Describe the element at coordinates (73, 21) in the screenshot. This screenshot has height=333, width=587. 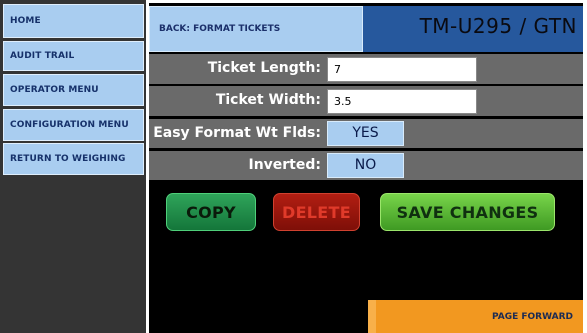
I see `nav-home-button: HOME` at that location.